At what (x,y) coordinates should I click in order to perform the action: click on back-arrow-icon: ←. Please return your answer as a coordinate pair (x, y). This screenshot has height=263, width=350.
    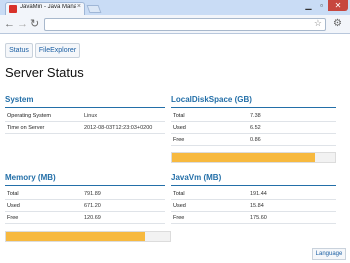
    Looking at the image, I should click on (9, 24).